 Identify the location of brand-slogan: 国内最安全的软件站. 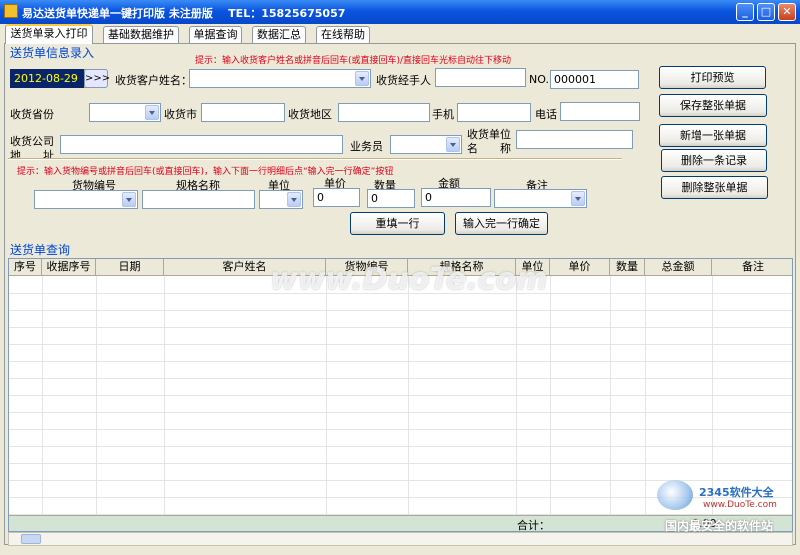
(719, 526).